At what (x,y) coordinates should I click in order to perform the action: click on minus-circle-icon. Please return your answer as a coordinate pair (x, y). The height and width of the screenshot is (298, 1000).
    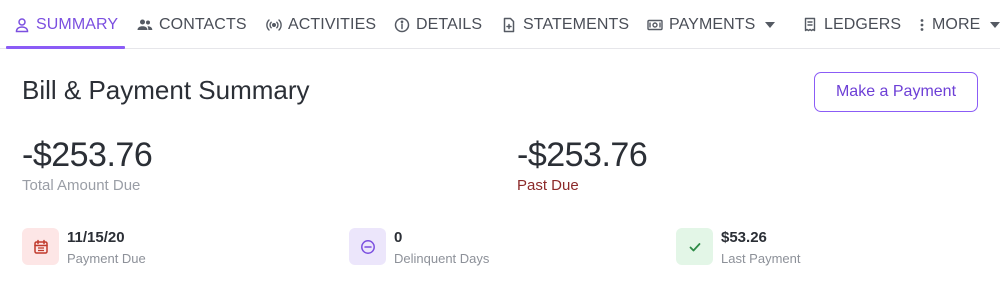
    Looking at the image, I should click on (367, 246).